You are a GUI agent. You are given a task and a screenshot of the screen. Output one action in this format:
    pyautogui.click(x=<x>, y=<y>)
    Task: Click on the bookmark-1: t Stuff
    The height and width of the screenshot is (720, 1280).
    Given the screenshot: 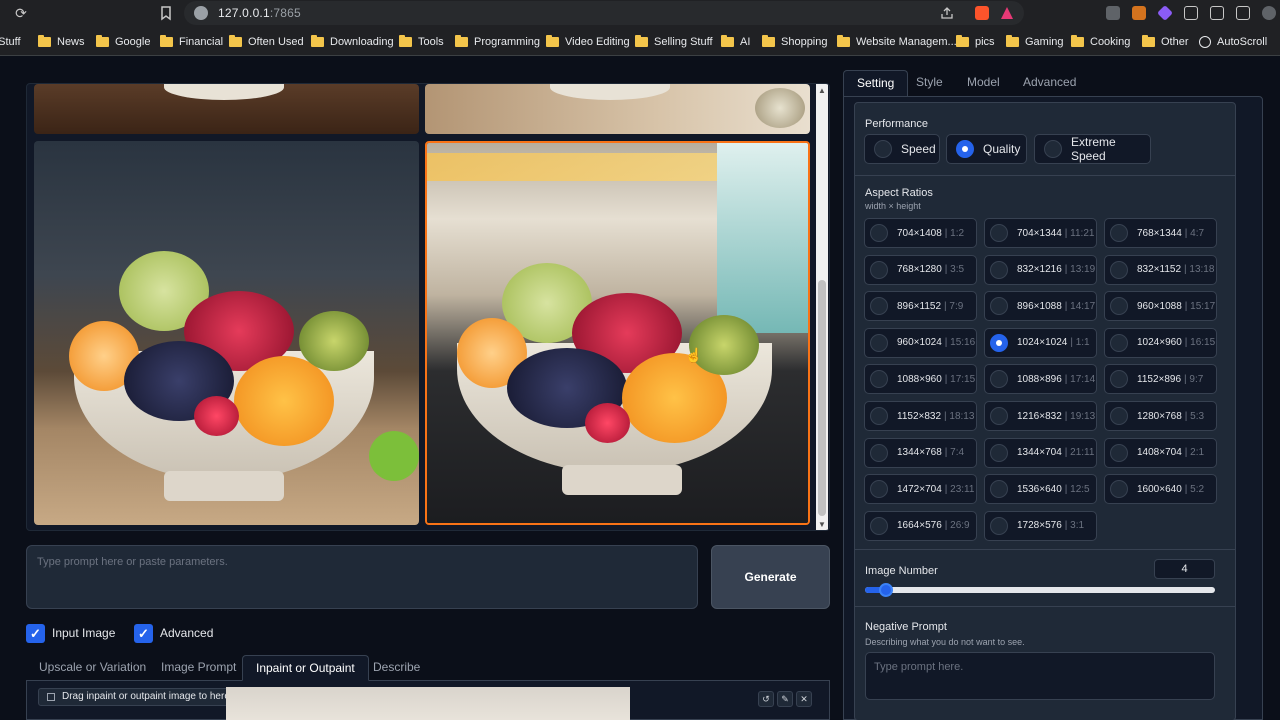 What is the action you would take?
    pyautogui.click(x=10, y=42)
    